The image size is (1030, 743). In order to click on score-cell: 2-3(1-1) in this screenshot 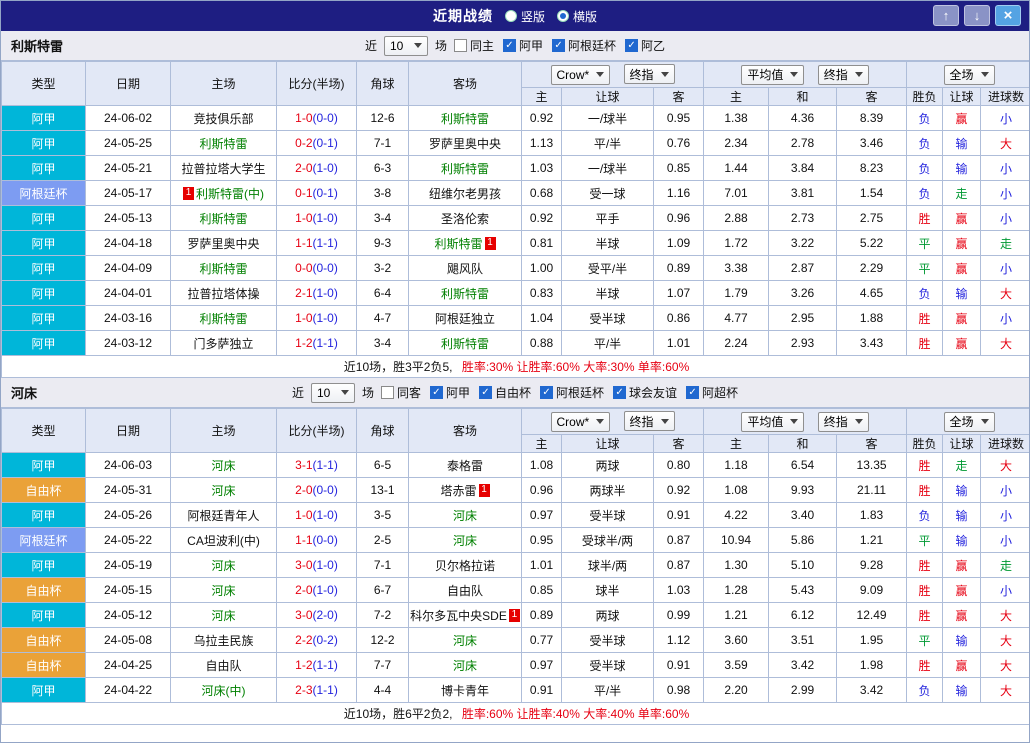, I will do `click(316, 690)`.